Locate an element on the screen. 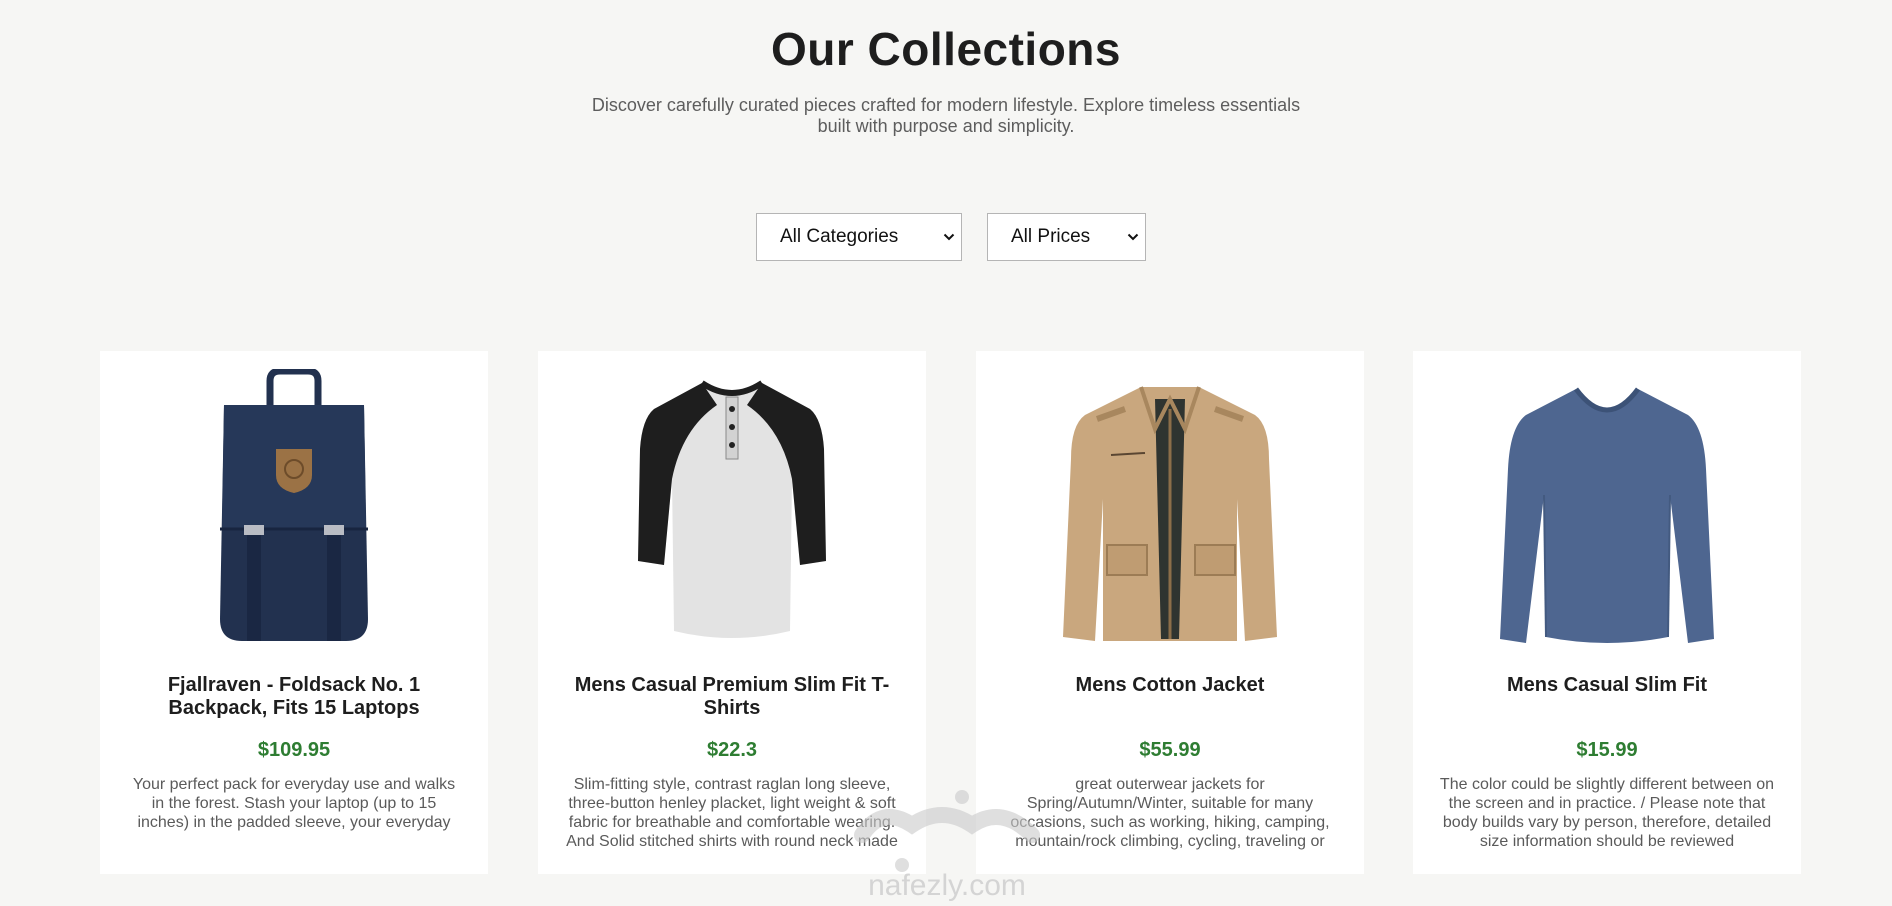  backpack-image is located at coordinates (294, 505).